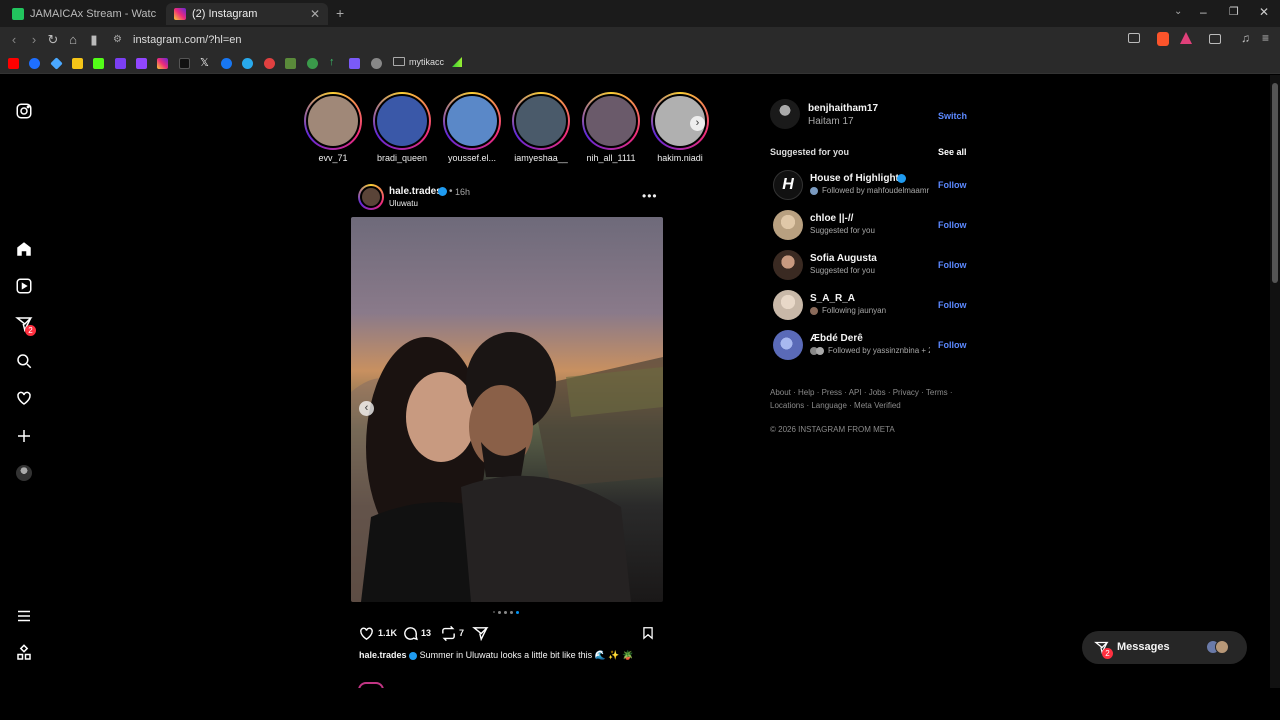  I want to click on comments-count: 13, so click(426, 633).